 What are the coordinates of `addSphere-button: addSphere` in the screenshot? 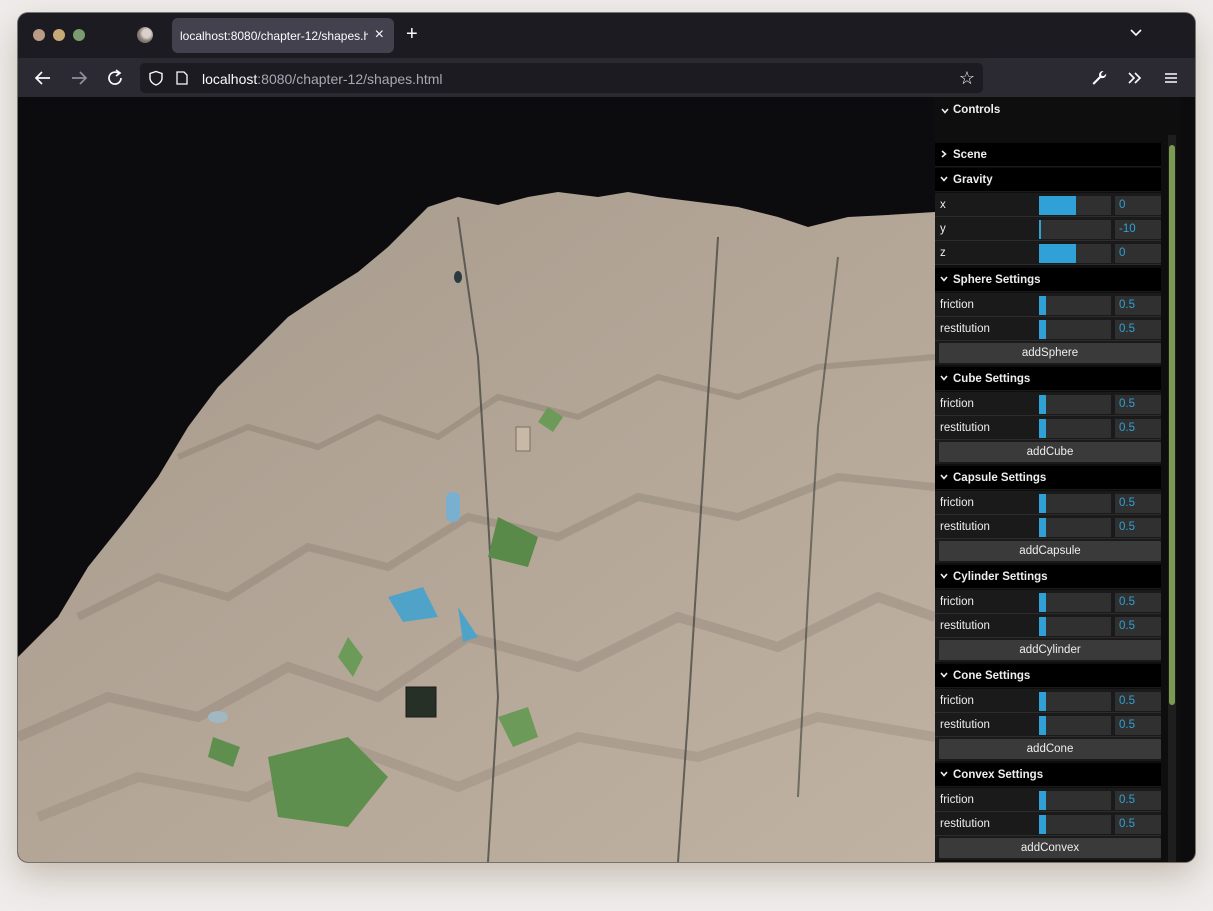 It's located at (1050, 353).